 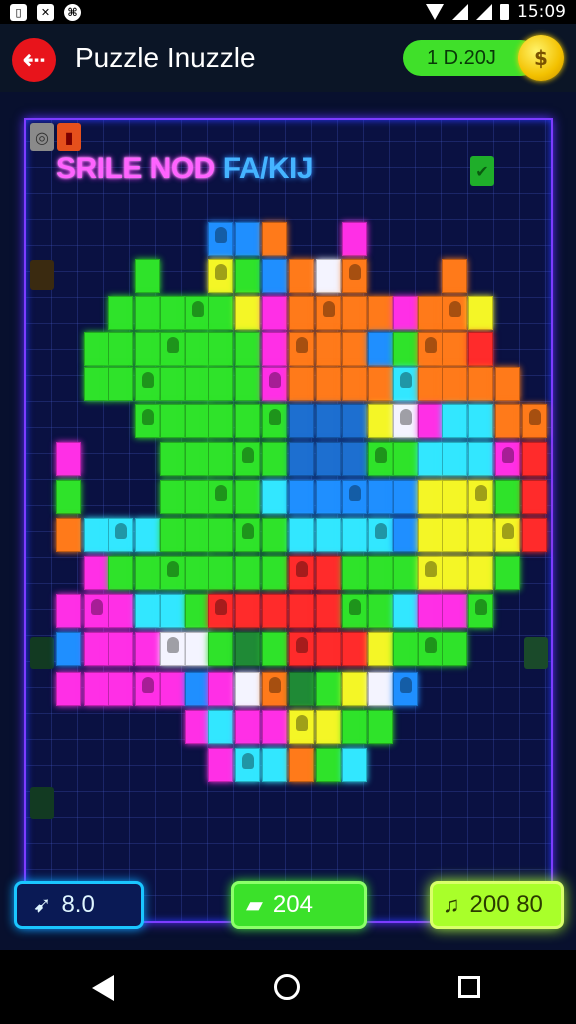 What do you see at coordinates (34, 60) in the screenshot?
I see `back-button: ⇠` at bounding box center [34, 60].